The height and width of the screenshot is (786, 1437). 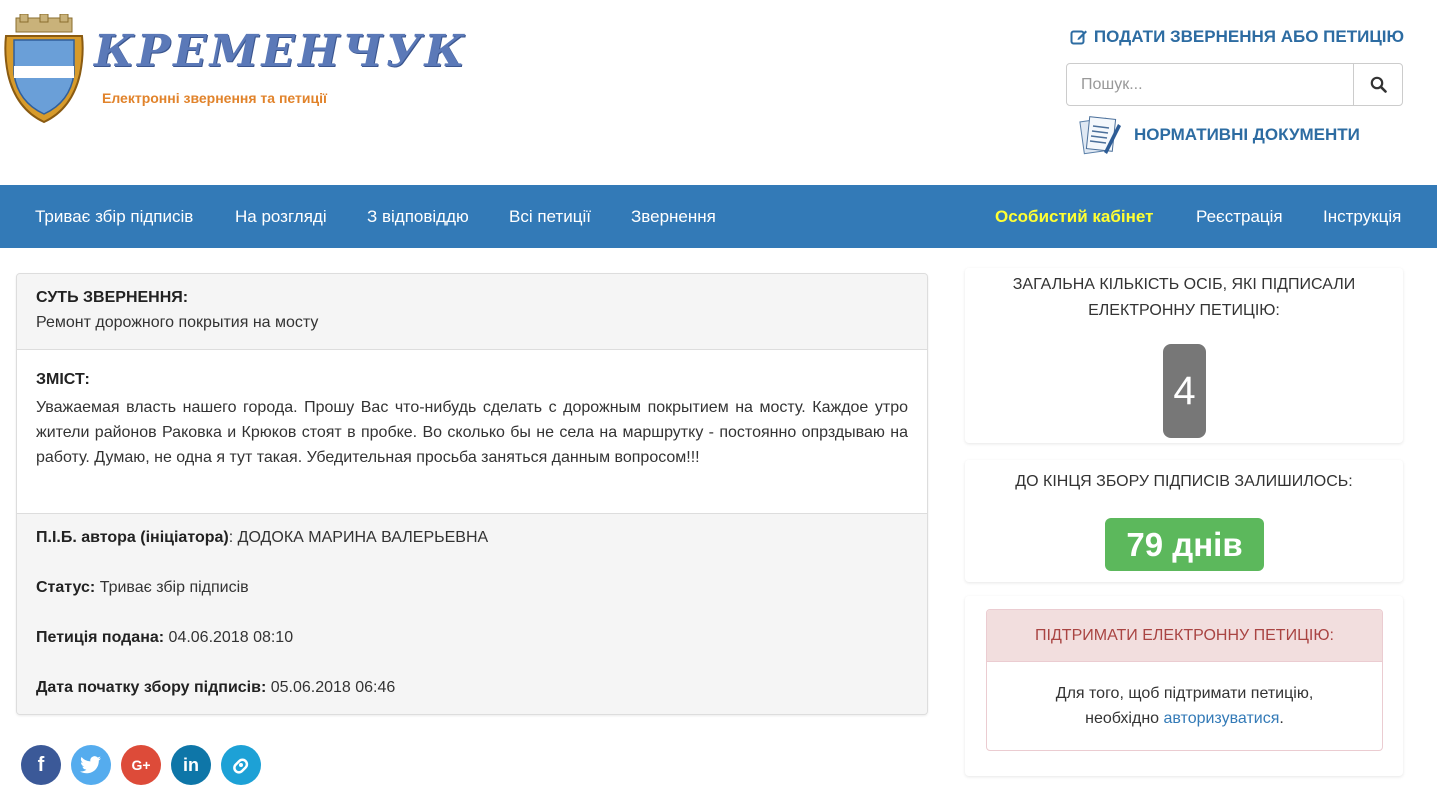 I want to click on google-plus-icon: G+, so click(x=141, y=765).